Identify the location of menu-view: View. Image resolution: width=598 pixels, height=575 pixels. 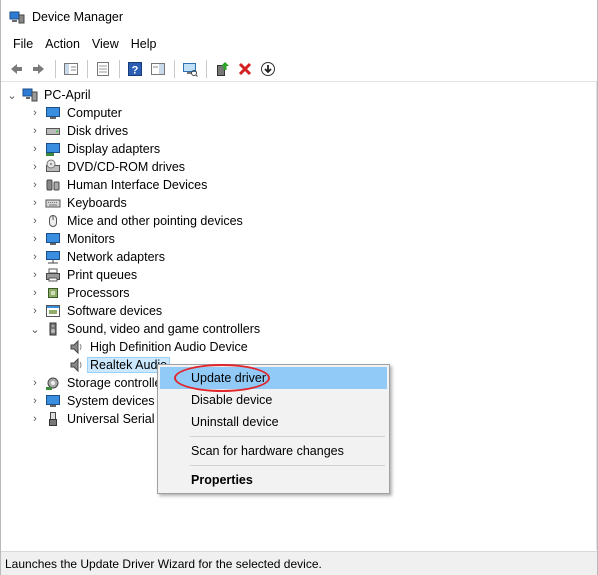
(105, 44).